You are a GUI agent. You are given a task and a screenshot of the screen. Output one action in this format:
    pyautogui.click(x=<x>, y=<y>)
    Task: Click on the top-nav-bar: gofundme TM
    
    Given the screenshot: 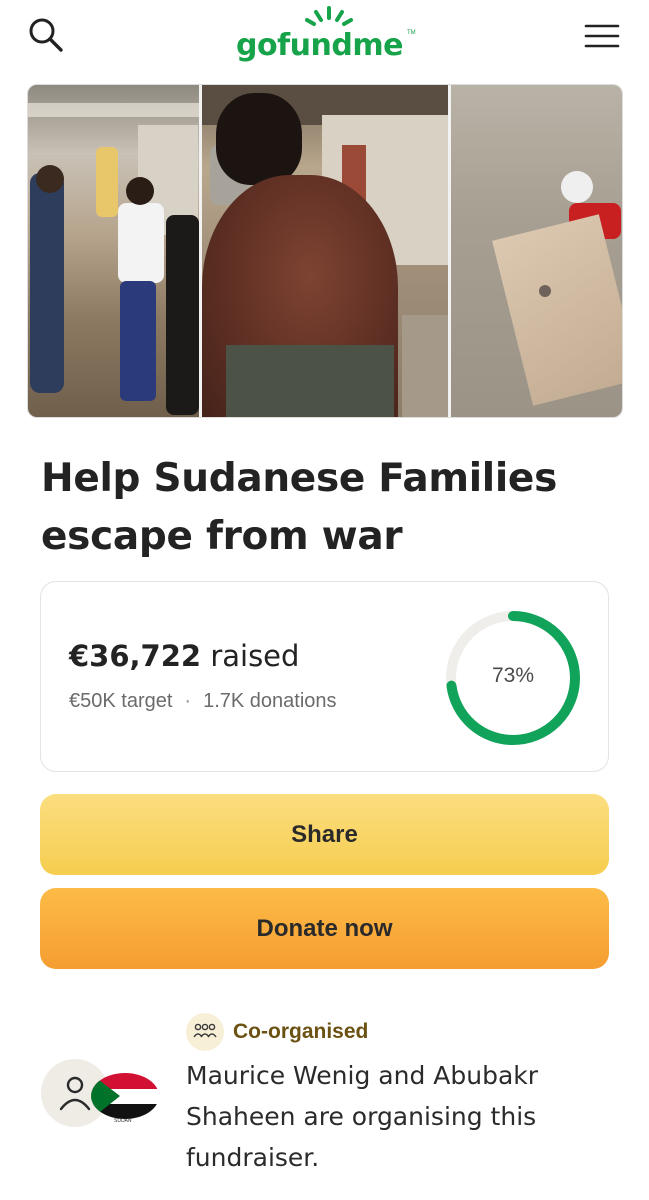 What is the action you would take?
    pyautogui.click(x=324, y=40)
    